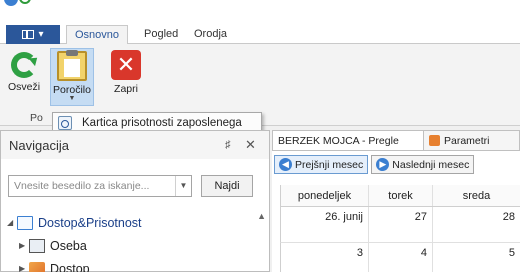 Image resolution: width=520 pixels, height=272 pixels. What do you see at coordinates (65, 123) in the screenshot?
I see `report-search-icon` at bounding box center [65, 123].